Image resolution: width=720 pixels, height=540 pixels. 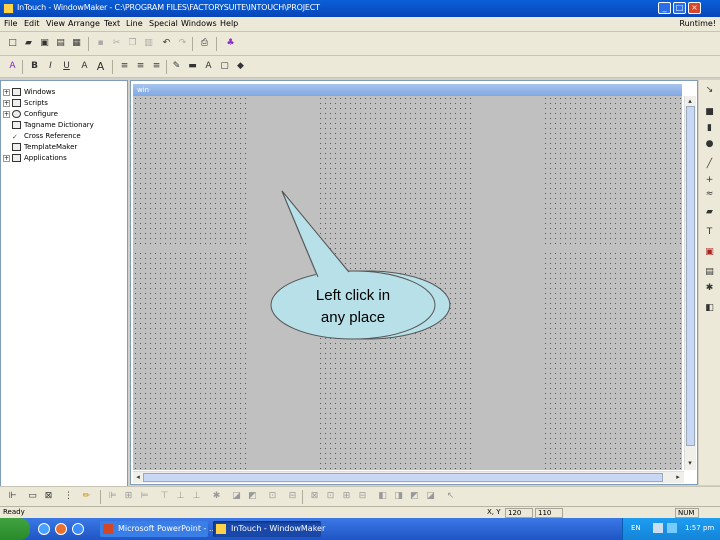 What do you see at coordinates (34, 66) in the screenshot?
I see `bold-button: B` at bounding box center [34, 66].